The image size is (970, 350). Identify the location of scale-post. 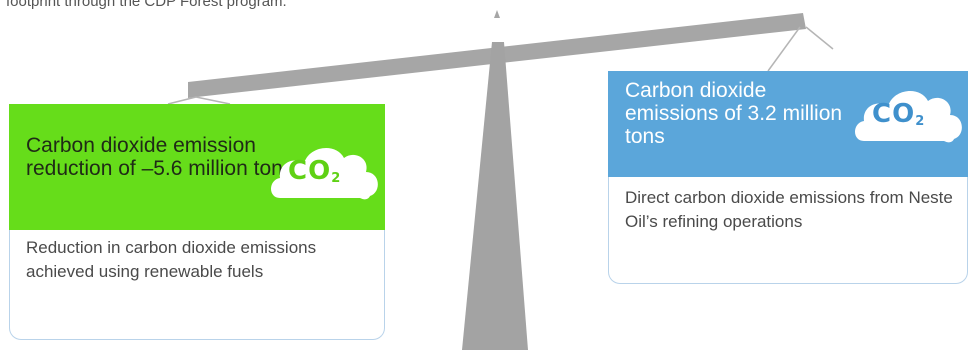
(495, 196).